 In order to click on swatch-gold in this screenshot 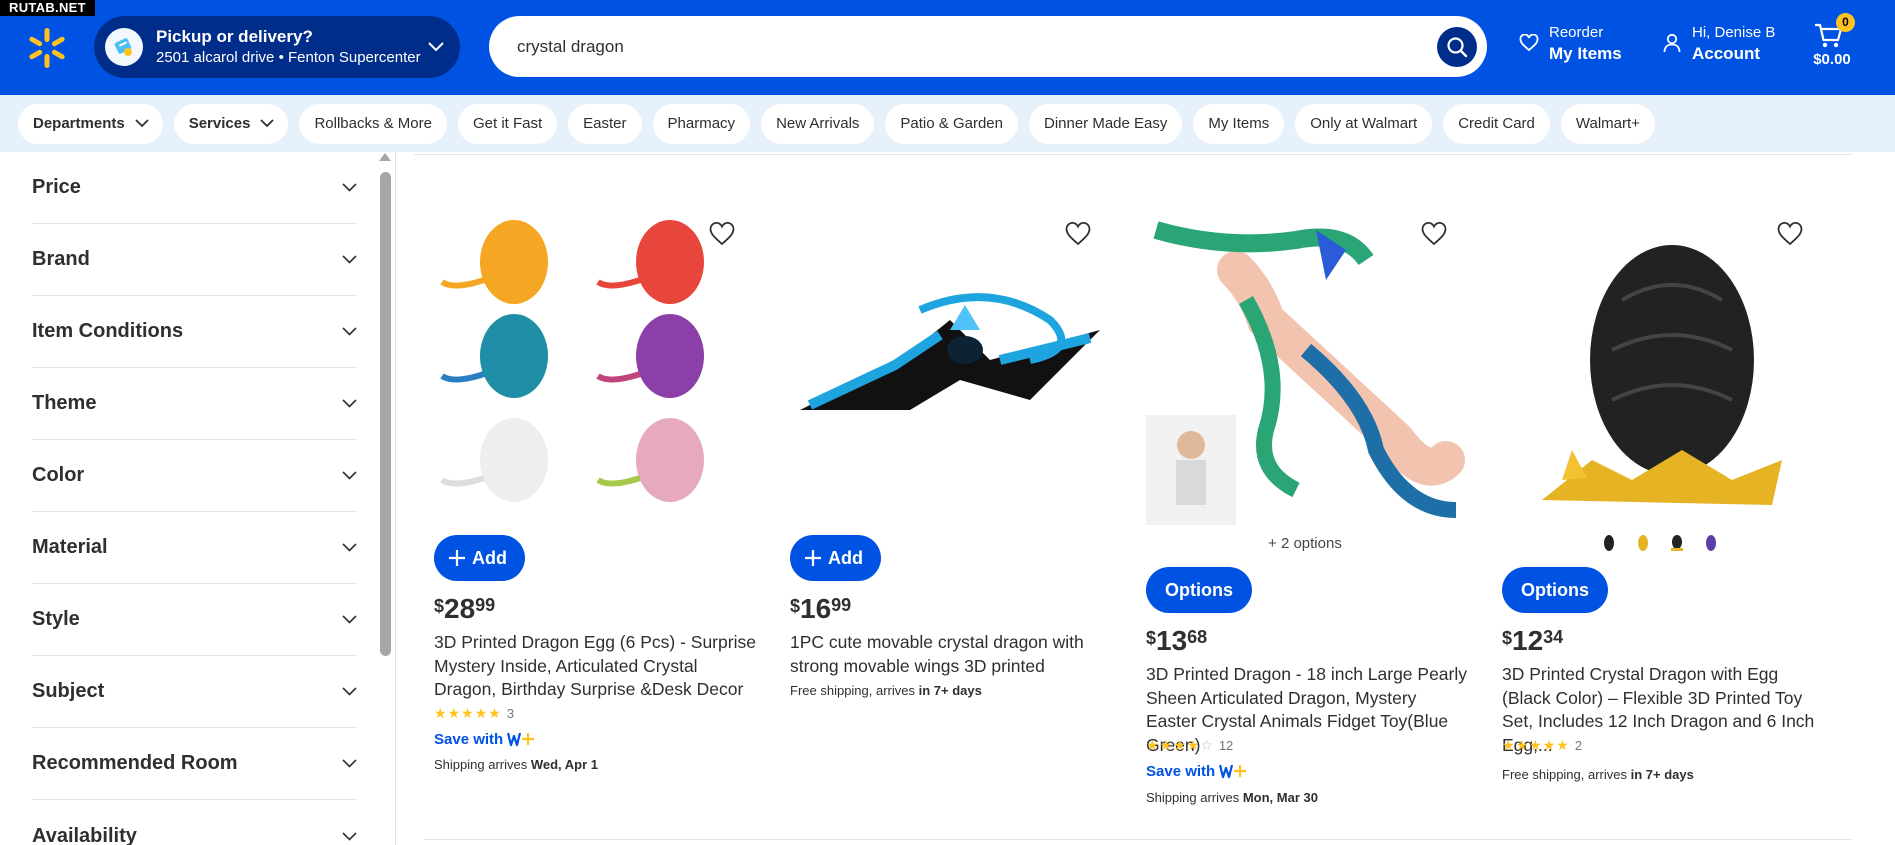, I will do `click(1643, 543)`.